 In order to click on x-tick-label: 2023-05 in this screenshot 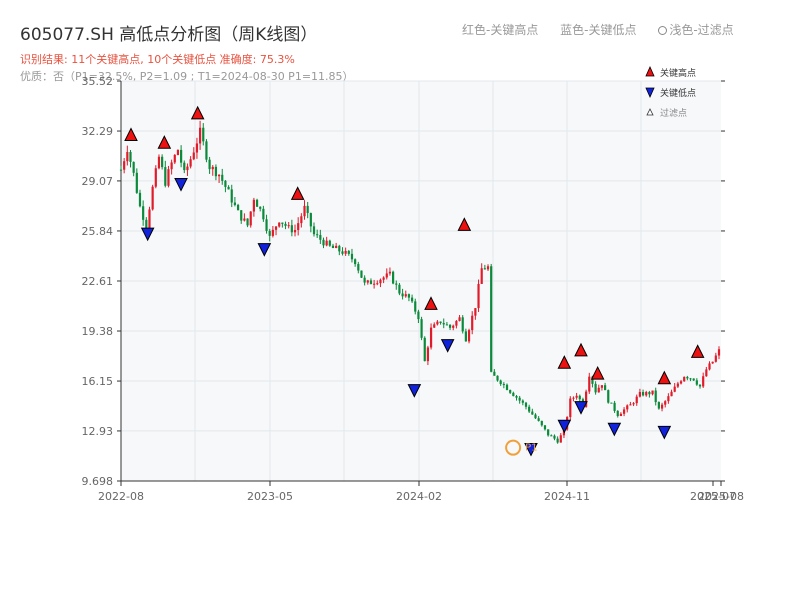, I will do `click(270, 496)`.